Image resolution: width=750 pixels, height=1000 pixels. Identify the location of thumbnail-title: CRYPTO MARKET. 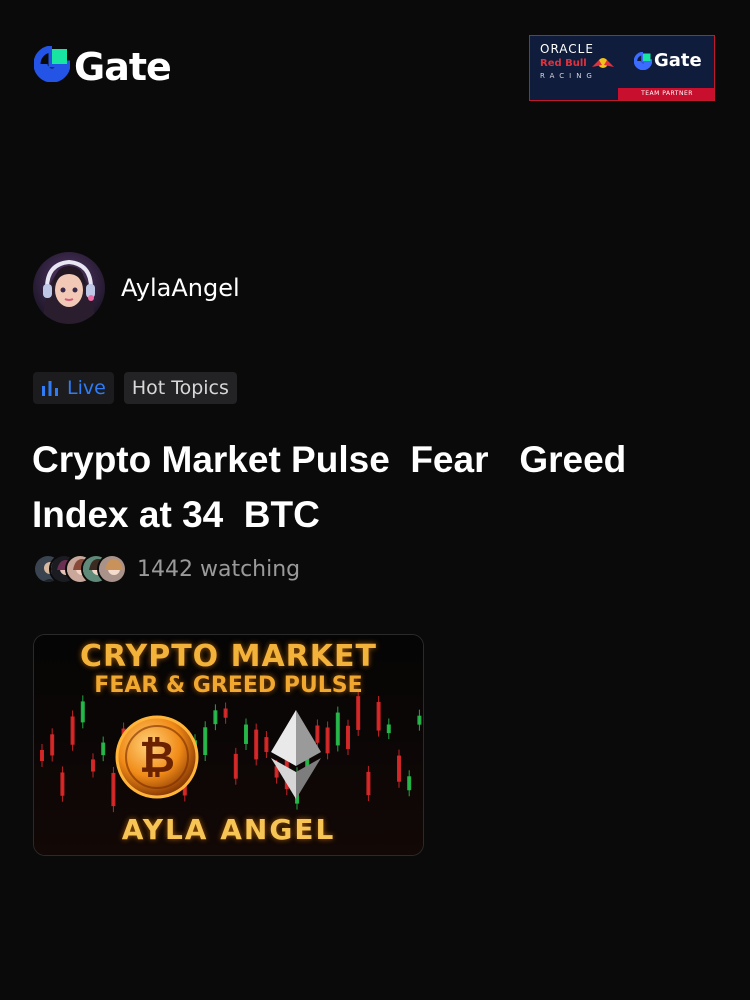
(228, 656).